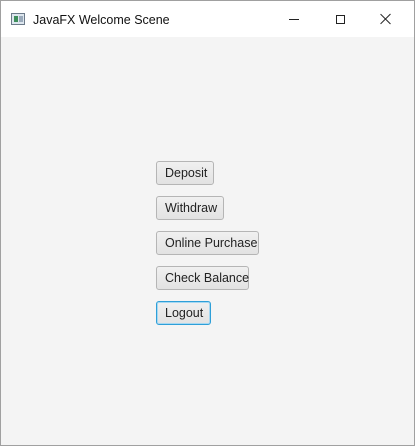 This screenshot has height=446, width=415. I want to click on logout-button: Logout, so click(183, 313).